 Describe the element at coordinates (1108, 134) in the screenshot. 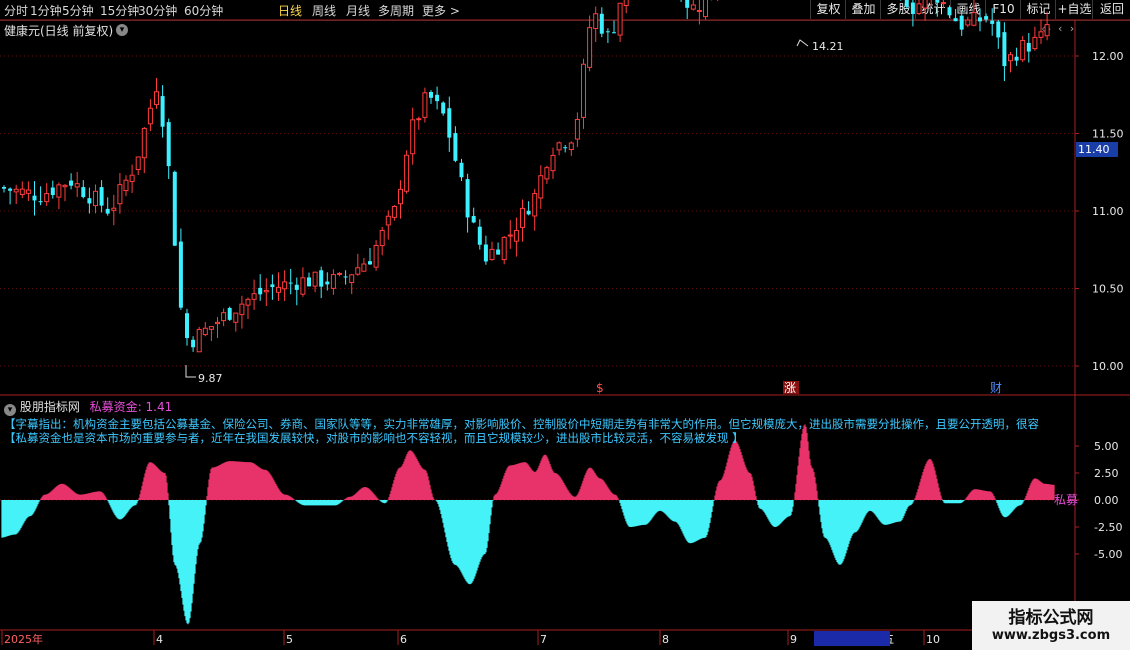

I see `price-label: 11.50` at that location.